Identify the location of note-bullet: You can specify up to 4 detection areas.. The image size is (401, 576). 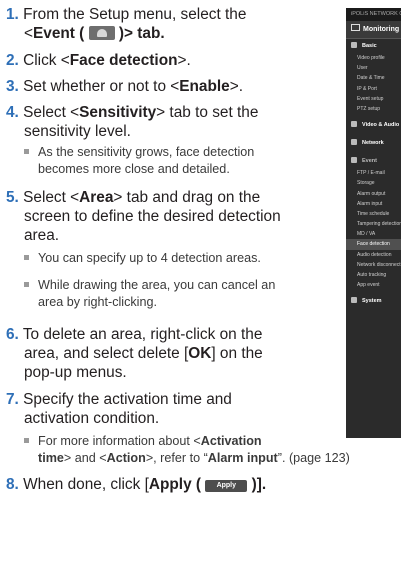
(174, 258).